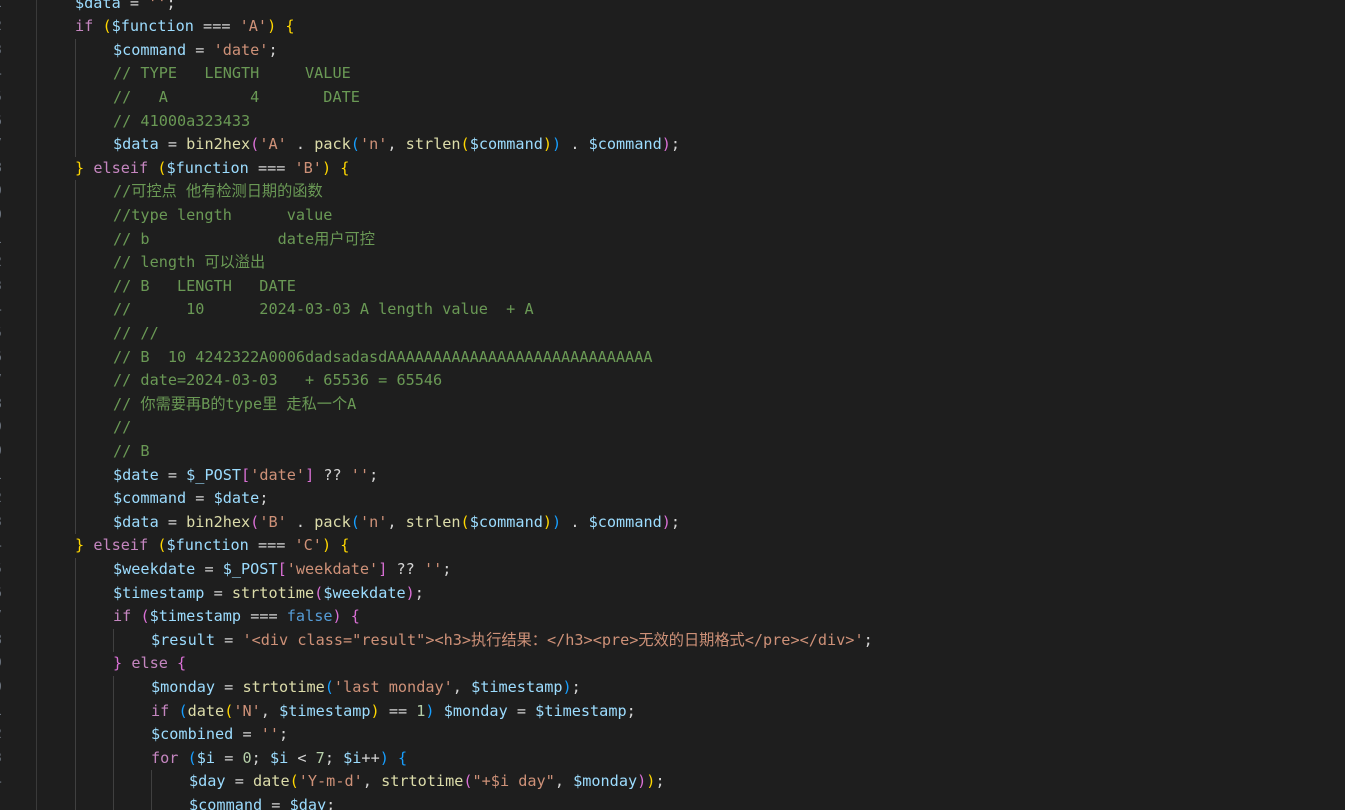 The height and width of the screenshot is (810, 1345). Describe the element at coordinates (1, 428) in the screenshot. I see `line-number: 9` at that location.